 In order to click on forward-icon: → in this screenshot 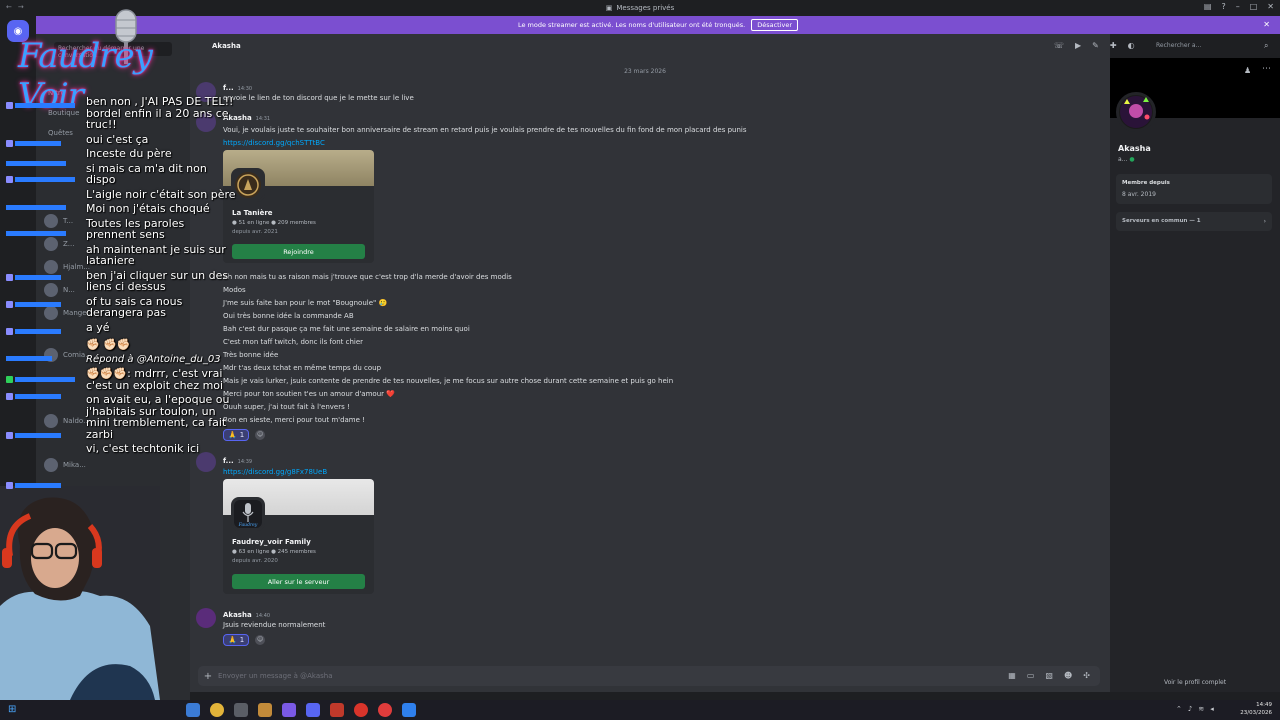, I will do `click(21, 7)`.